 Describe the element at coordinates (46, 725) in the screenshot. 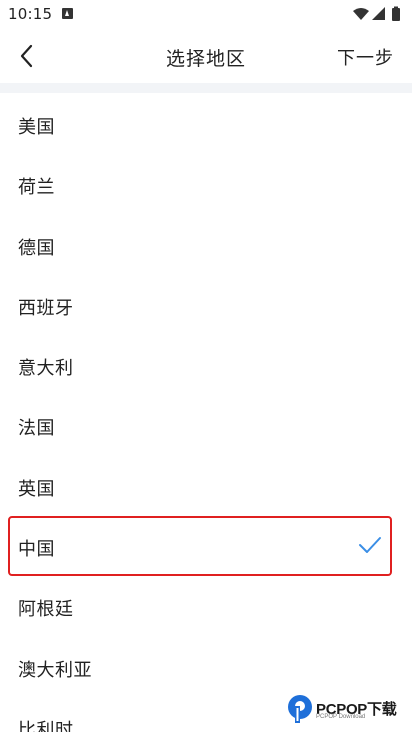

I see `region-label: 比利时` at that location.